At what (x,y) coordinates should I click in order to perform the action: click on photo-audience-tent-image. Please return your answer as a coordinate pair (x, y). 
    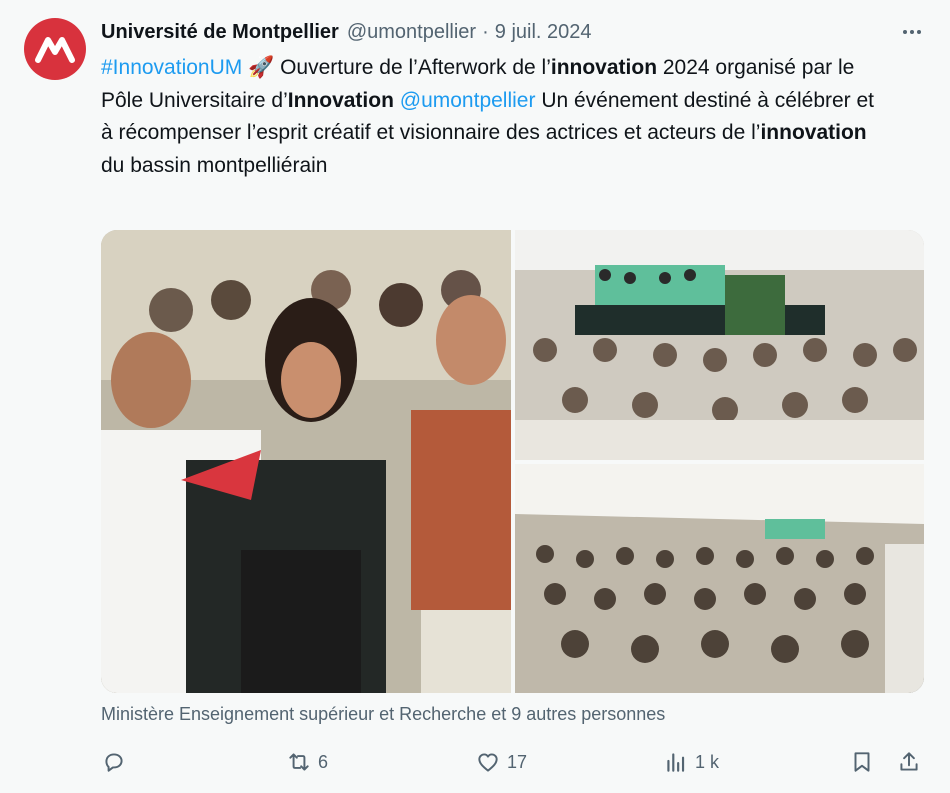
    Looking at the image, I should click on (719, 578).